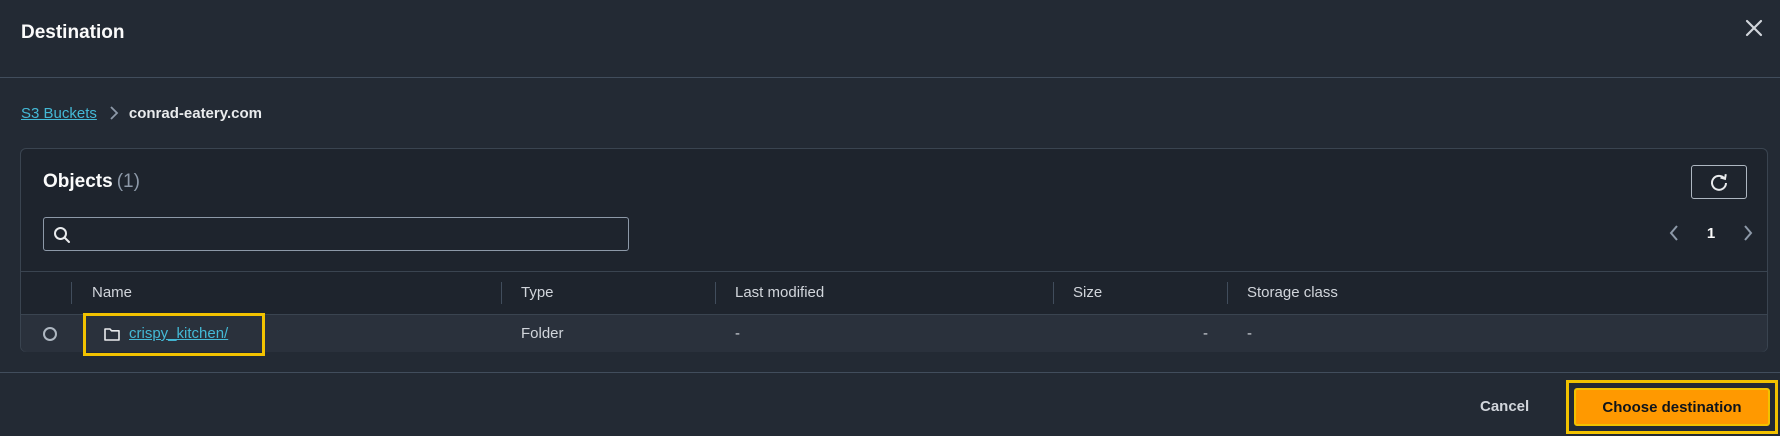  I want to click on column-header-storage-class: Storage class, so click(1292, 293).